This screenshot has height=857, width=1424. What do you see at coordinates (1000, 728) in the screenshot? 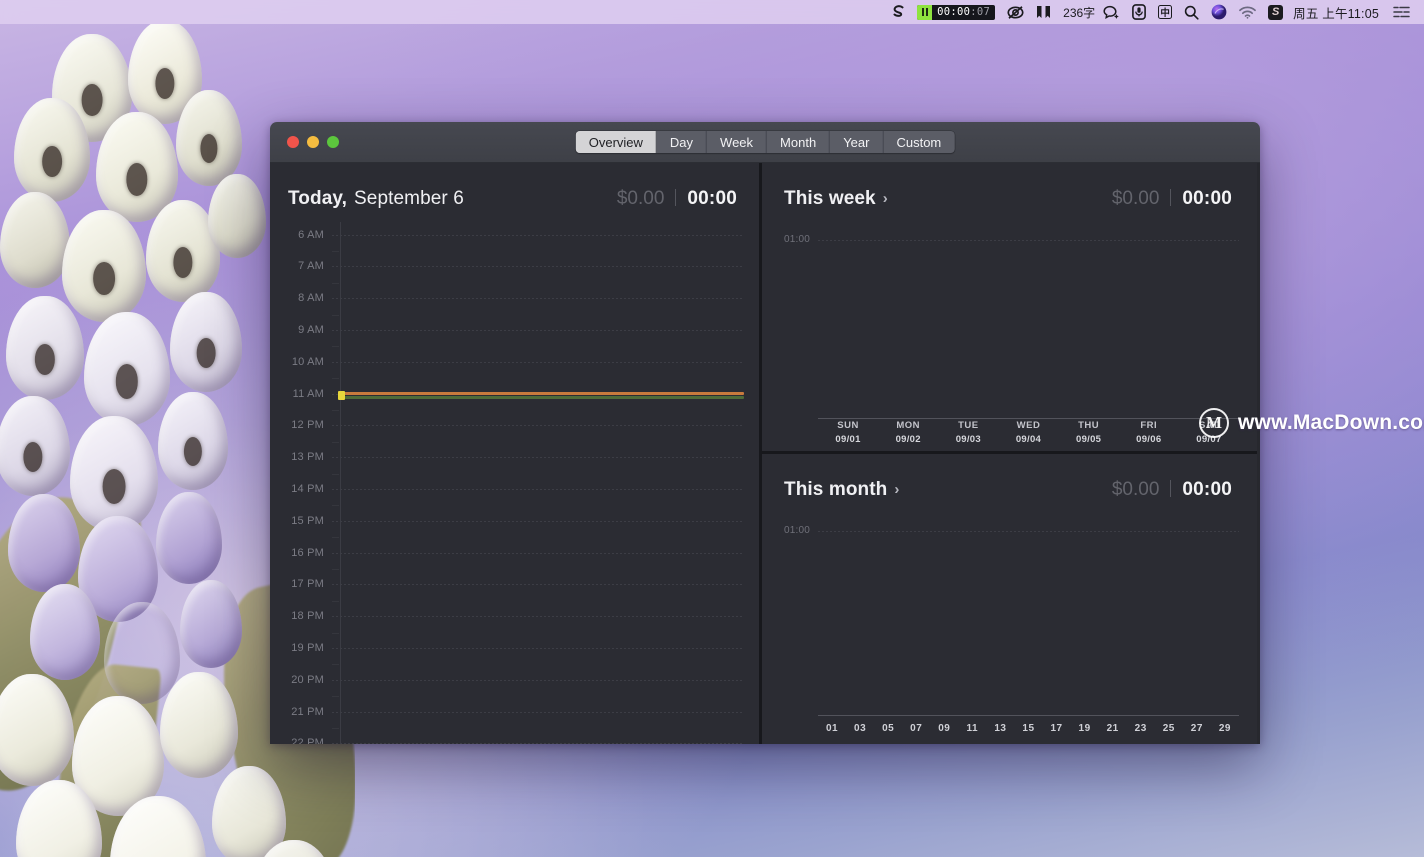
I see `month-x-label: 13` at bounding box center [1000, 728].